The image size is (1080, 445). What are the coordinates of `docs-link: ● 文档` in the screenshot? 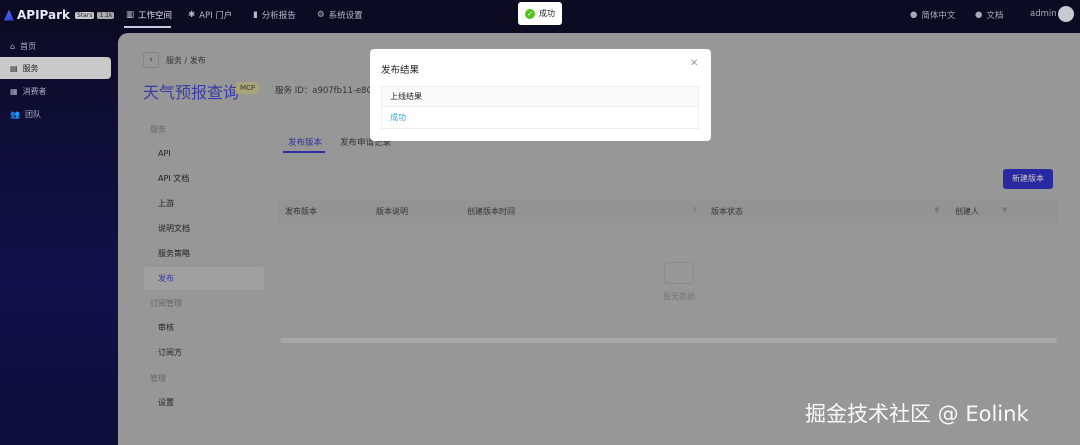 It's located at (989, 15).